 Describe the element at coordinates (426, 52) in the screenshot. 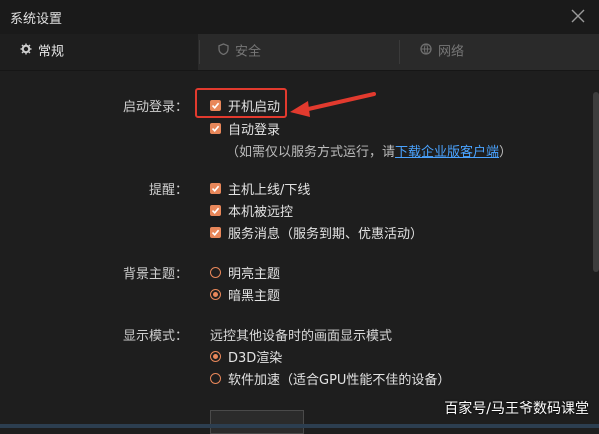

I see `globe-icon` at that location.